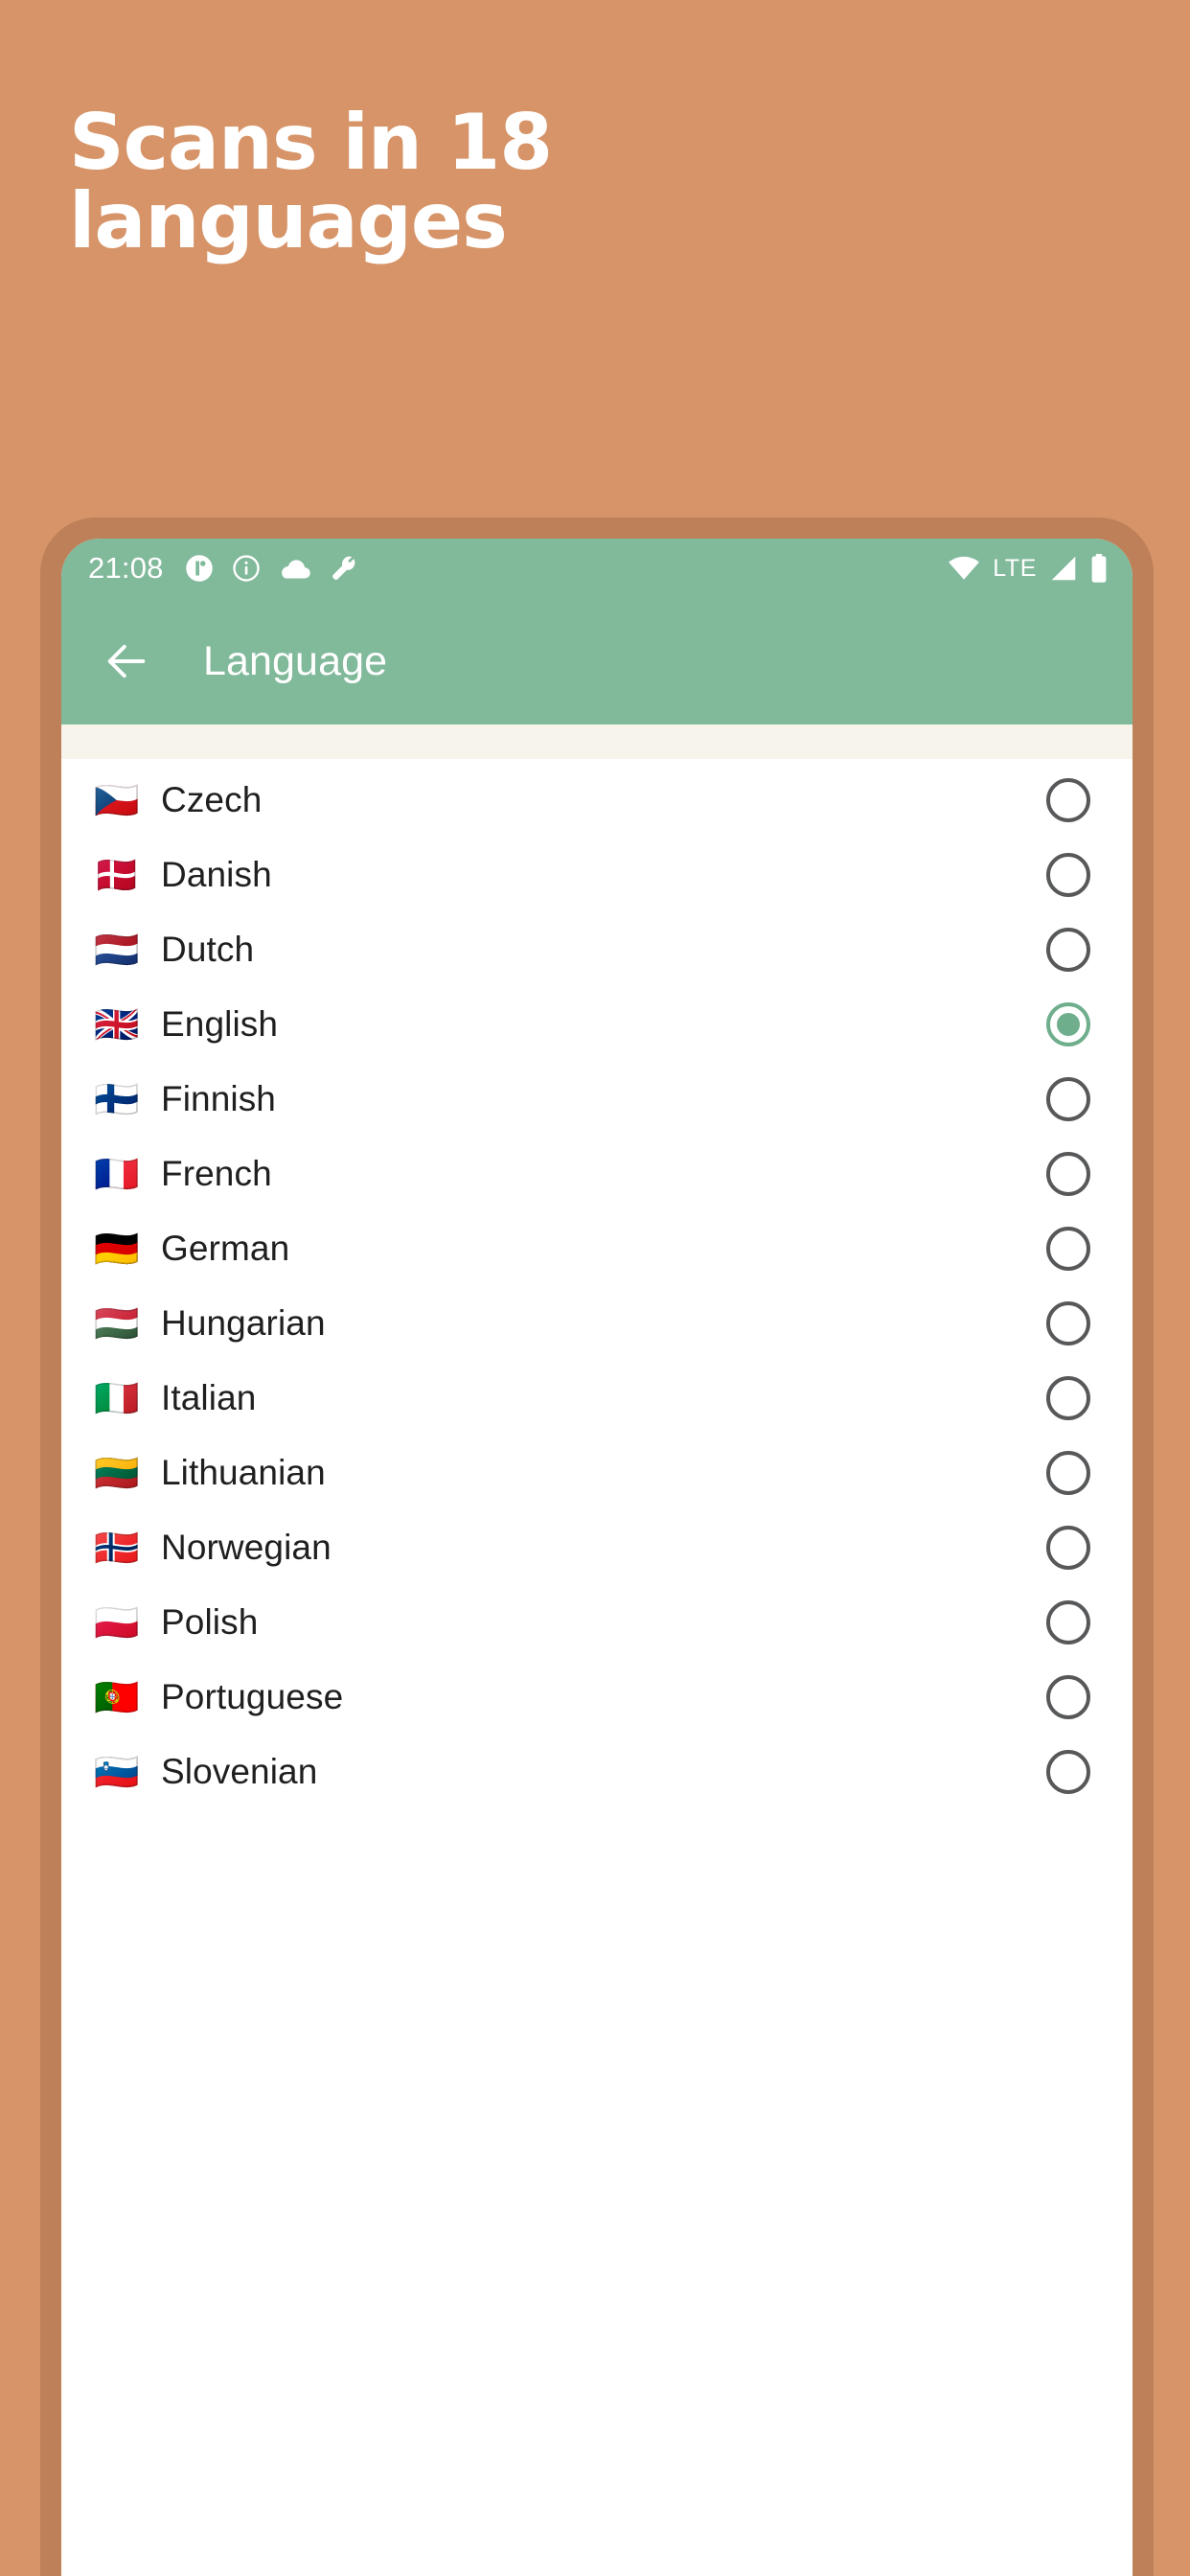 The width and height of the screenshot is (1190, 2576). Describe the element at coordinates (597, 568) in the screenshot. I see `status-bar: 21:08 LTE` at that location.